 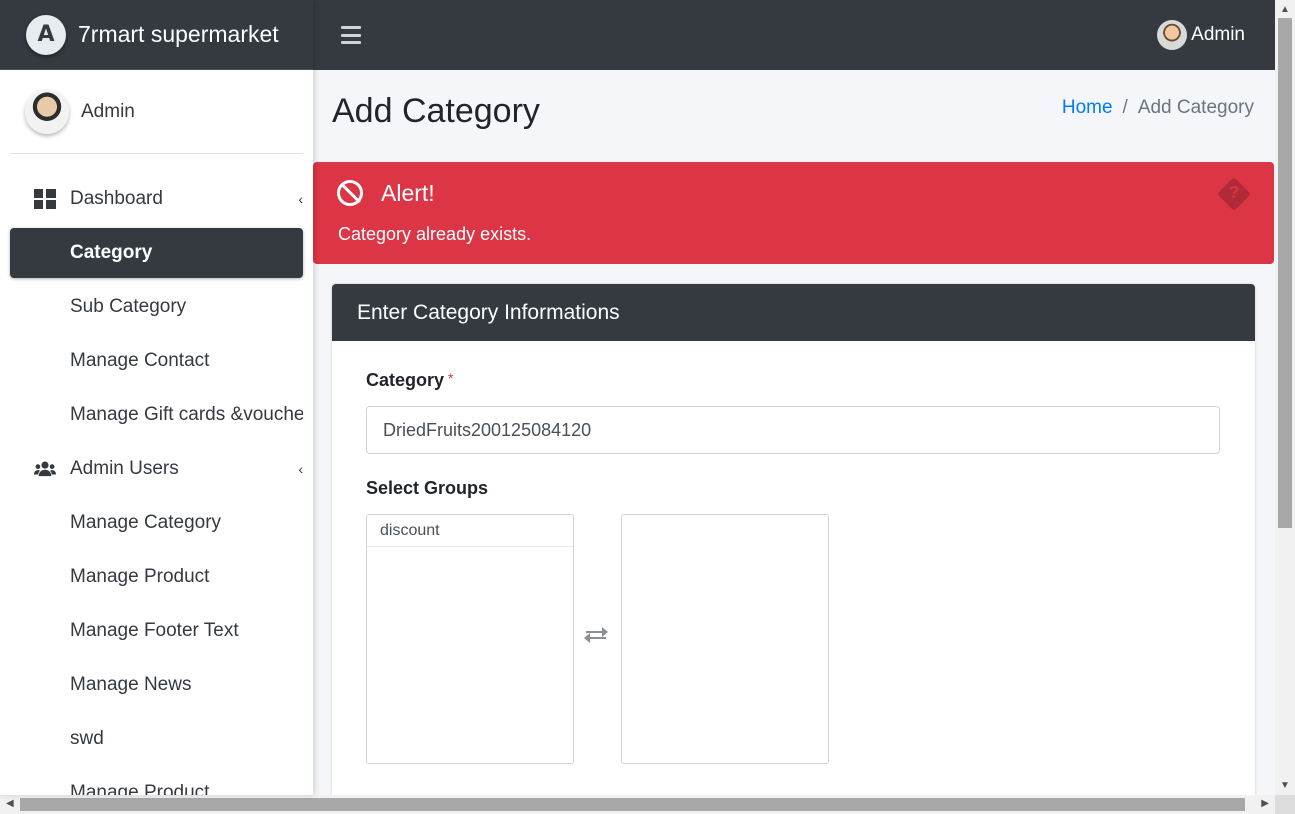 I want to click on scroll-up-icon: ▲, so click(x=1285, y=9).